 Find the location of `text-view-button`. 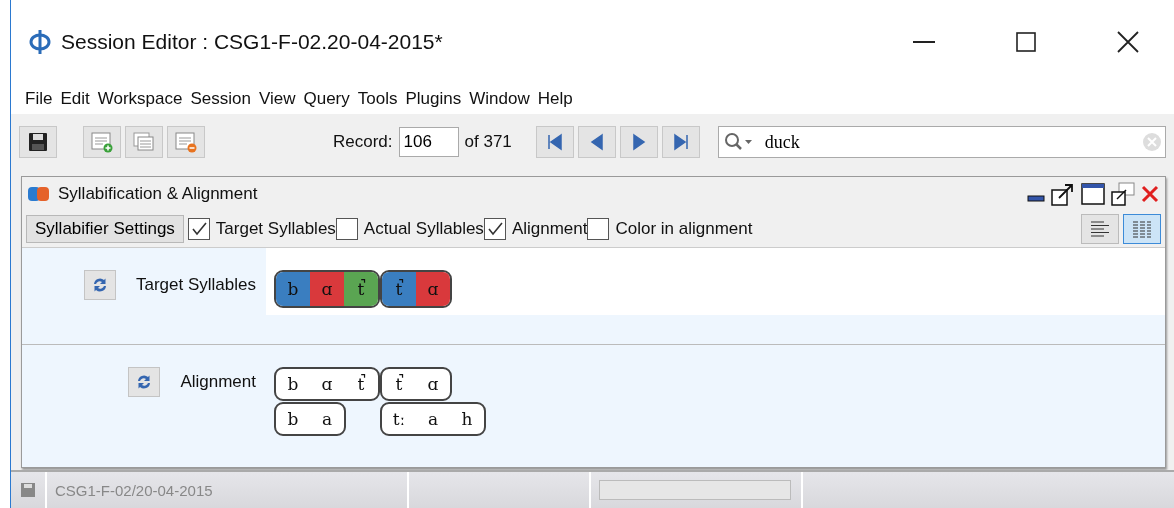

text-view-button is located at coordinates (1100, 229).